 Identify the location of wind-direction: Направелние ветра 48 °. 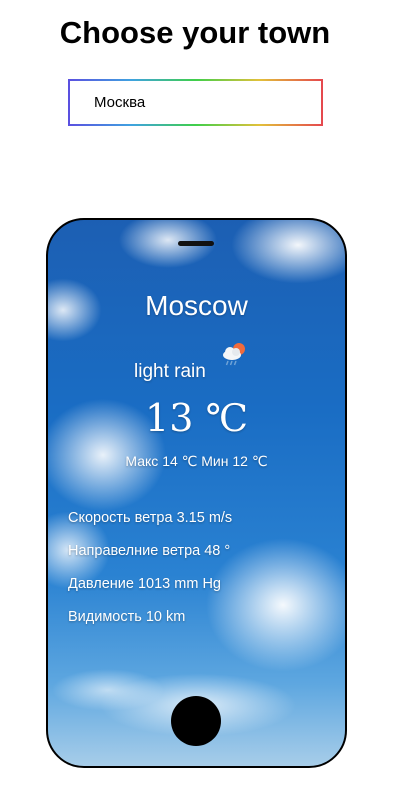
(149, 551).